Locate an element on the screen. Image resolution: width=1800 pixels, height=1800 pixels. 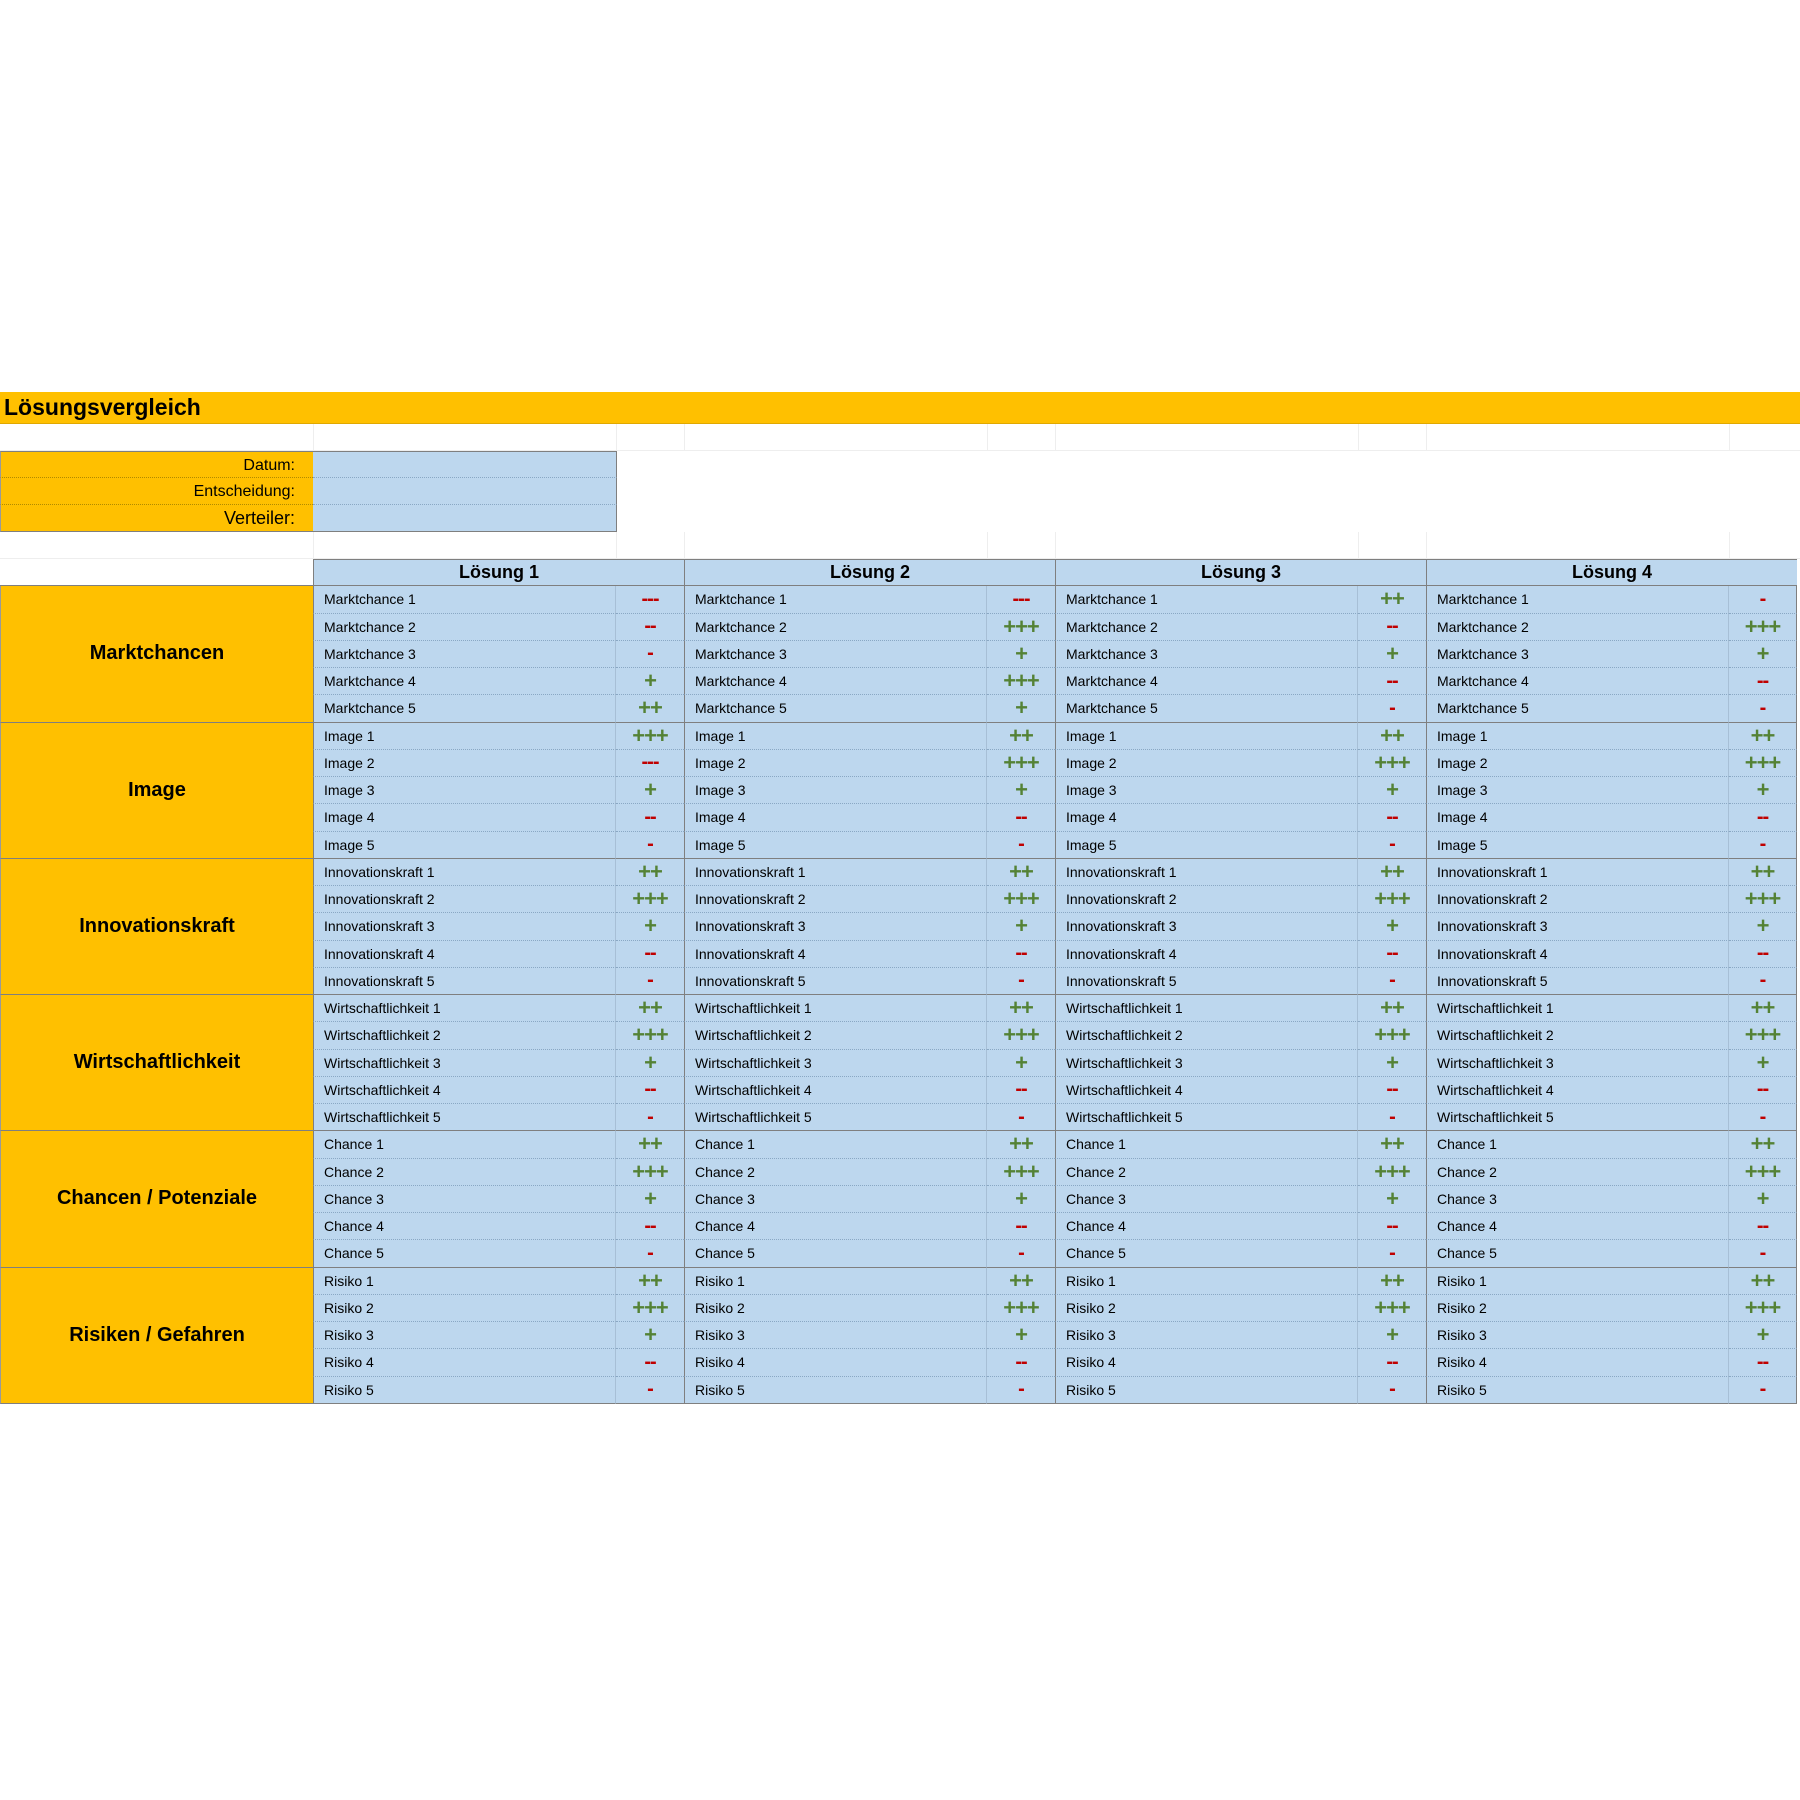
criterion-cell: Risiko 1 is located at coordinates (1577, 1281).